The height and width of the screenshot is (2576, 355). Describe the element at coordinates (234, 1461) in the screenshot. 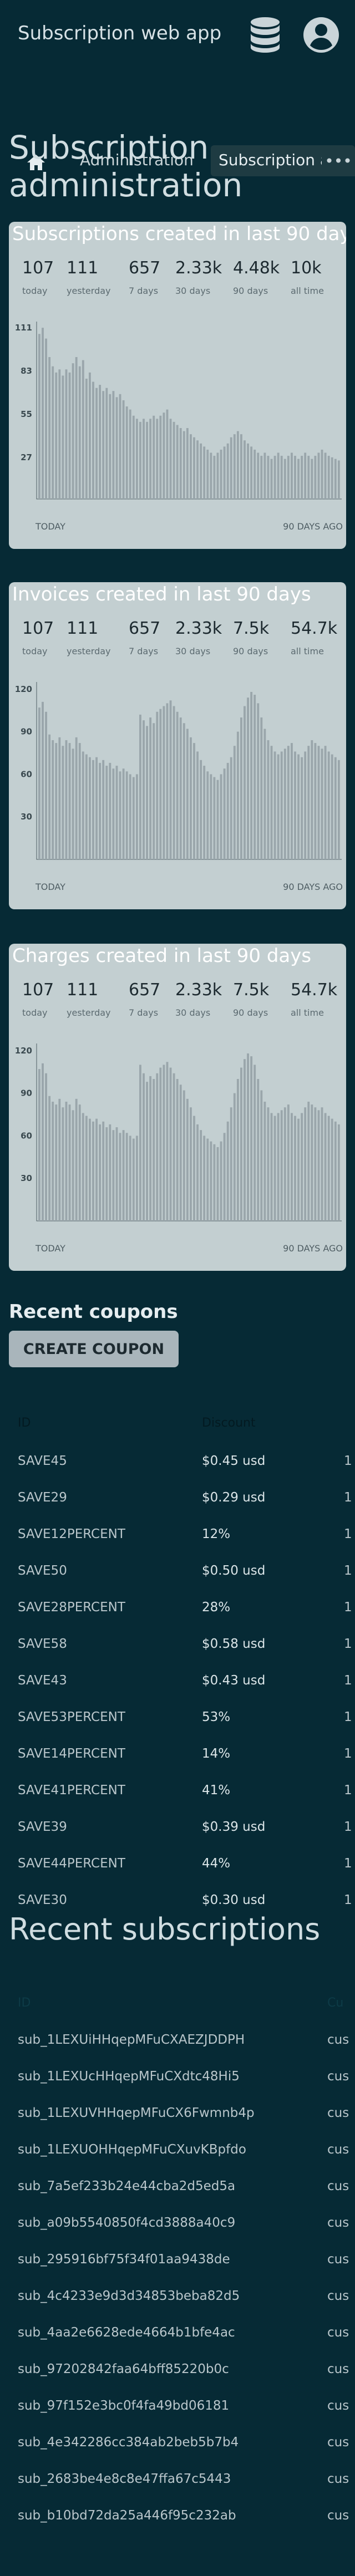

I see `coupon-discount: $0.45 usd` at that location.